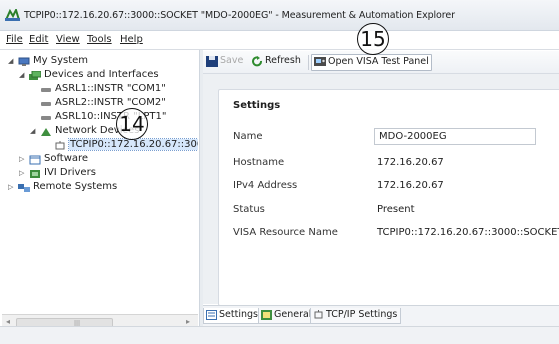 This screenshot has height=344, width=559. What do you see at coordinates (101, 74) in the screenshot?
I see `tree-label: Devices and Interfaces` at bounding box center [101, 74].